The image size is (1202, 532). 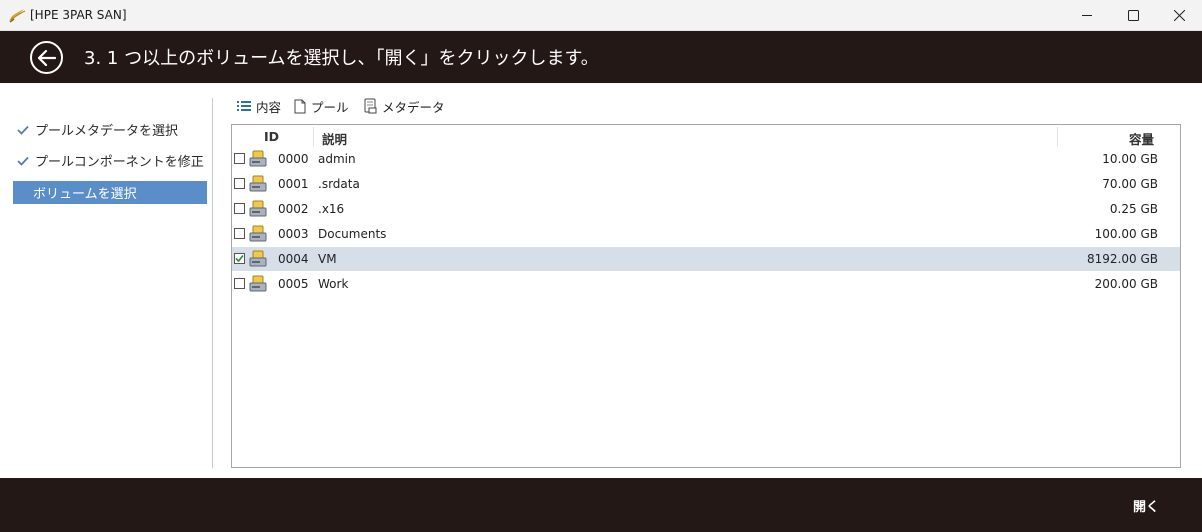 What do you see at coordinates (17, 16) in the screenshot?
I see `app-wing-icon` at bounding box center [17, 16].